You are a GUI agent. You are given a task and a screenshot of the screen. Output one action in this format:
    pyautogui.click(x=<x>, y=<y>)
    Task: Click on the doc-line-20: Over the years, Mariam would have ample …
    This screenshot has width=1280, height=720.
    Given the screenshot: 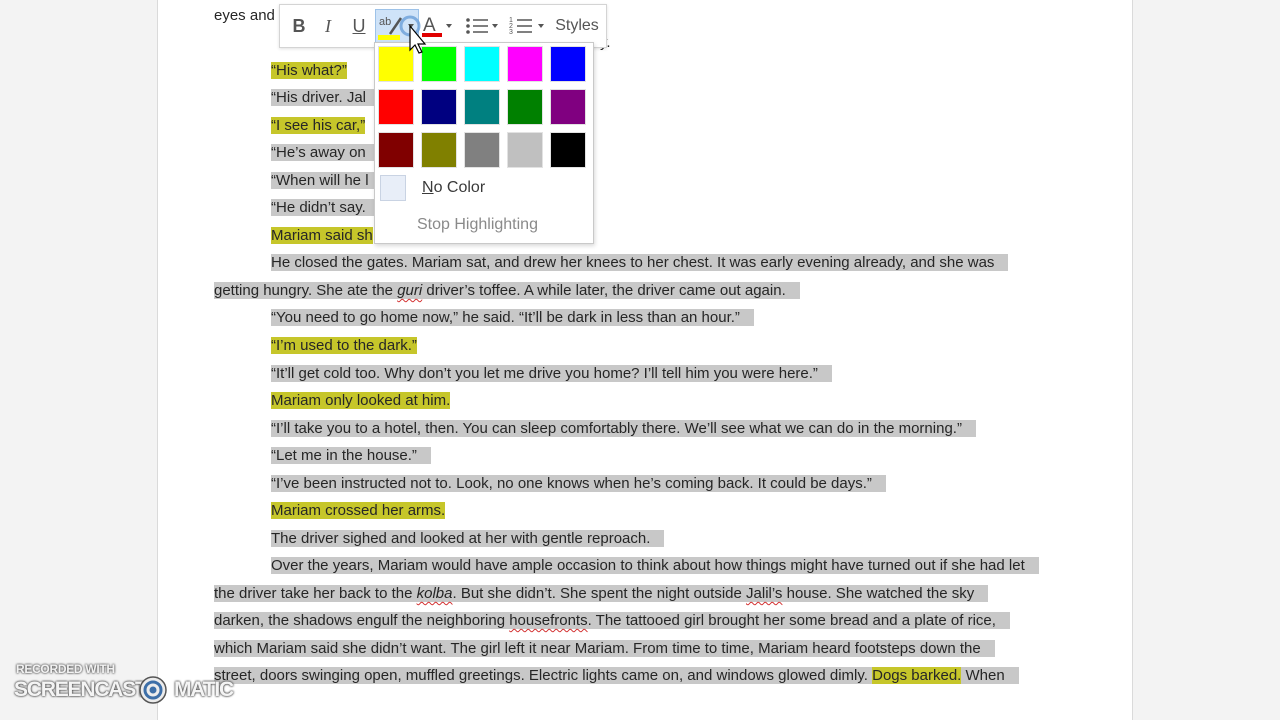 What is the action you would take?
    pyautogui.click(x=655, y=566)
    